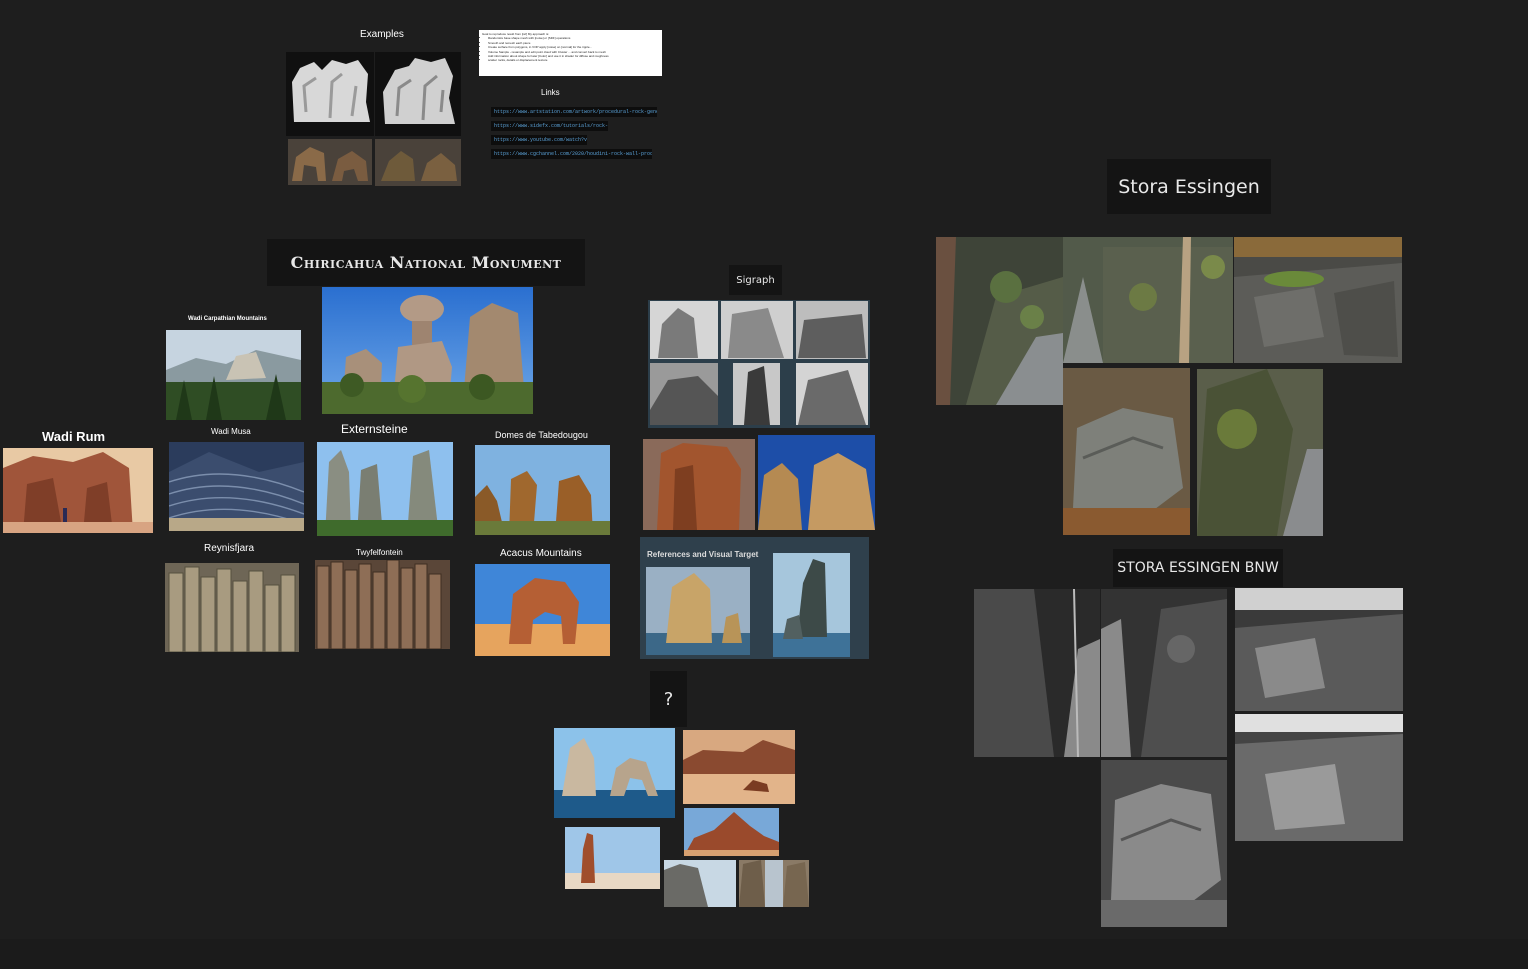 The image size is (1528, 969). I want to click on caption-ref-target: References and Visual Target, so click(703, 554).